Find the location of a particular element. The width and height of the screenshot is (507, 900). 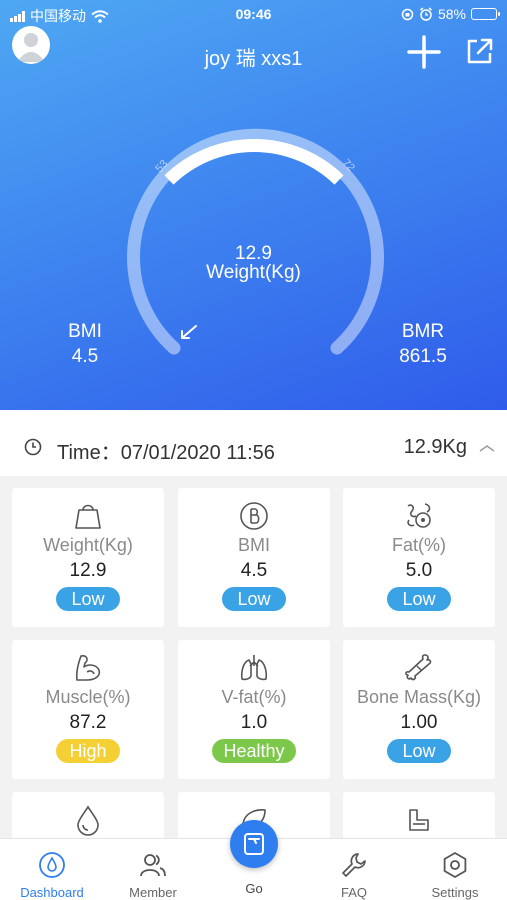

nav-dashboard: Dashboard is located at coordinates (52, 869).